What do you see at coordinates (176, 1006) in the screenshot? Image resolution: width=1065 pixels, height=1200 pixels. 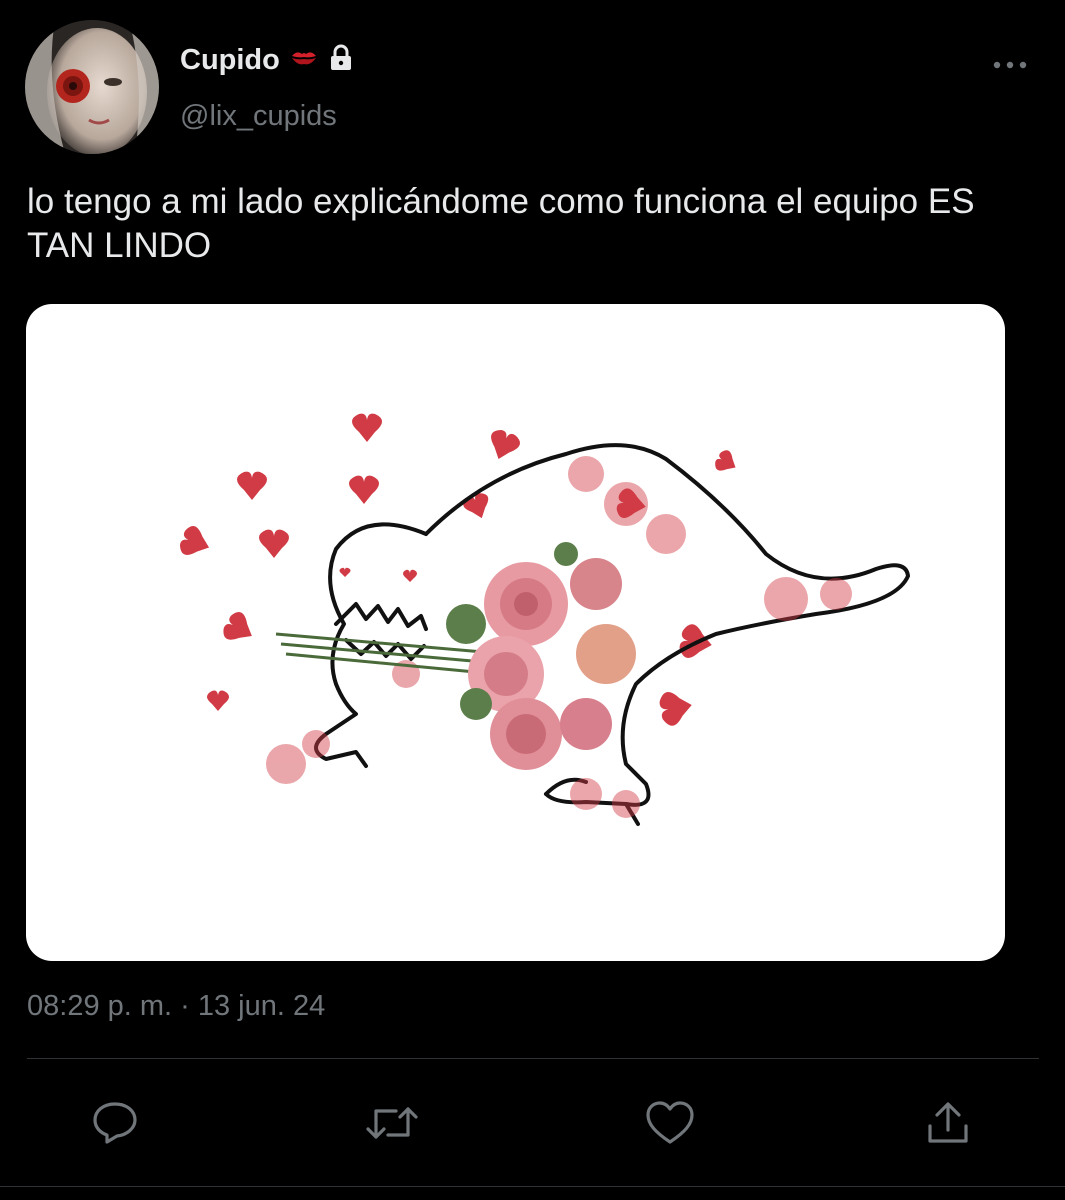 I see `tweet-timestamp: 08:29 p. m. · 13 jun. 24` at bounding box center [176, 1006].